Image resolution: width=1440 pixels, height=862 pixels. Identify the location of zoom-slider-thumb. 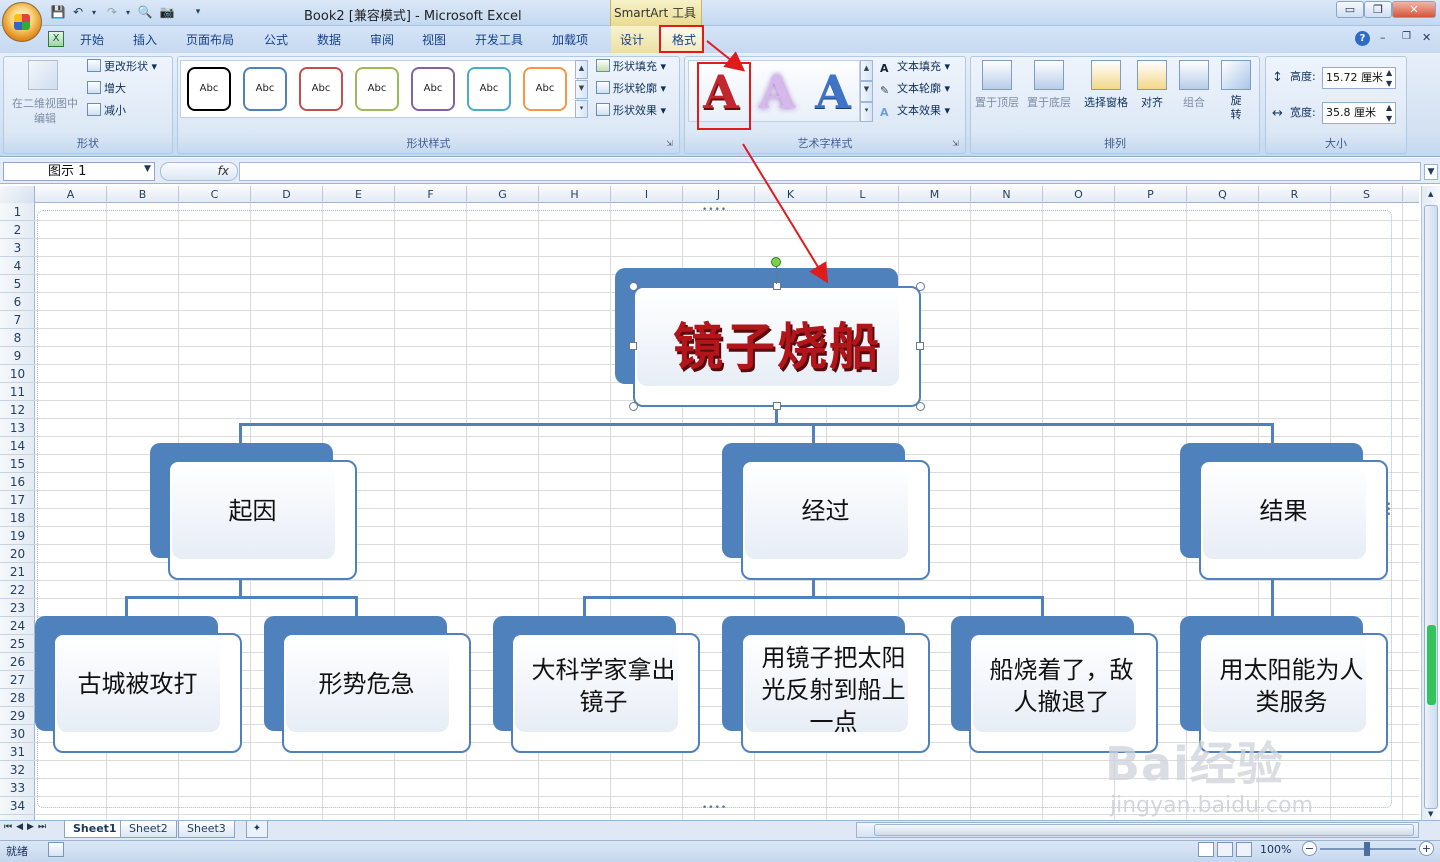
(1367, 849).